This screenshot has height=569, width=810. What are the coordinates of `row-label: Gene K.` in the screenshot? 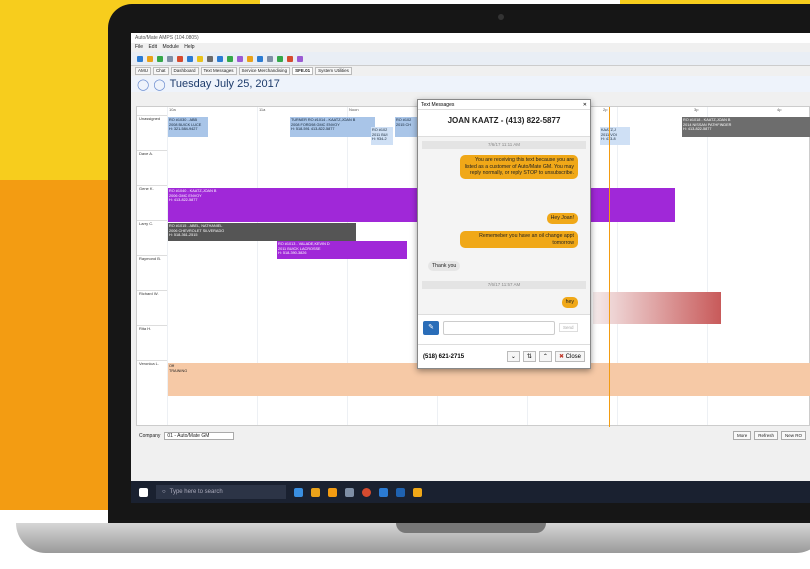 It's located at (152, 202).